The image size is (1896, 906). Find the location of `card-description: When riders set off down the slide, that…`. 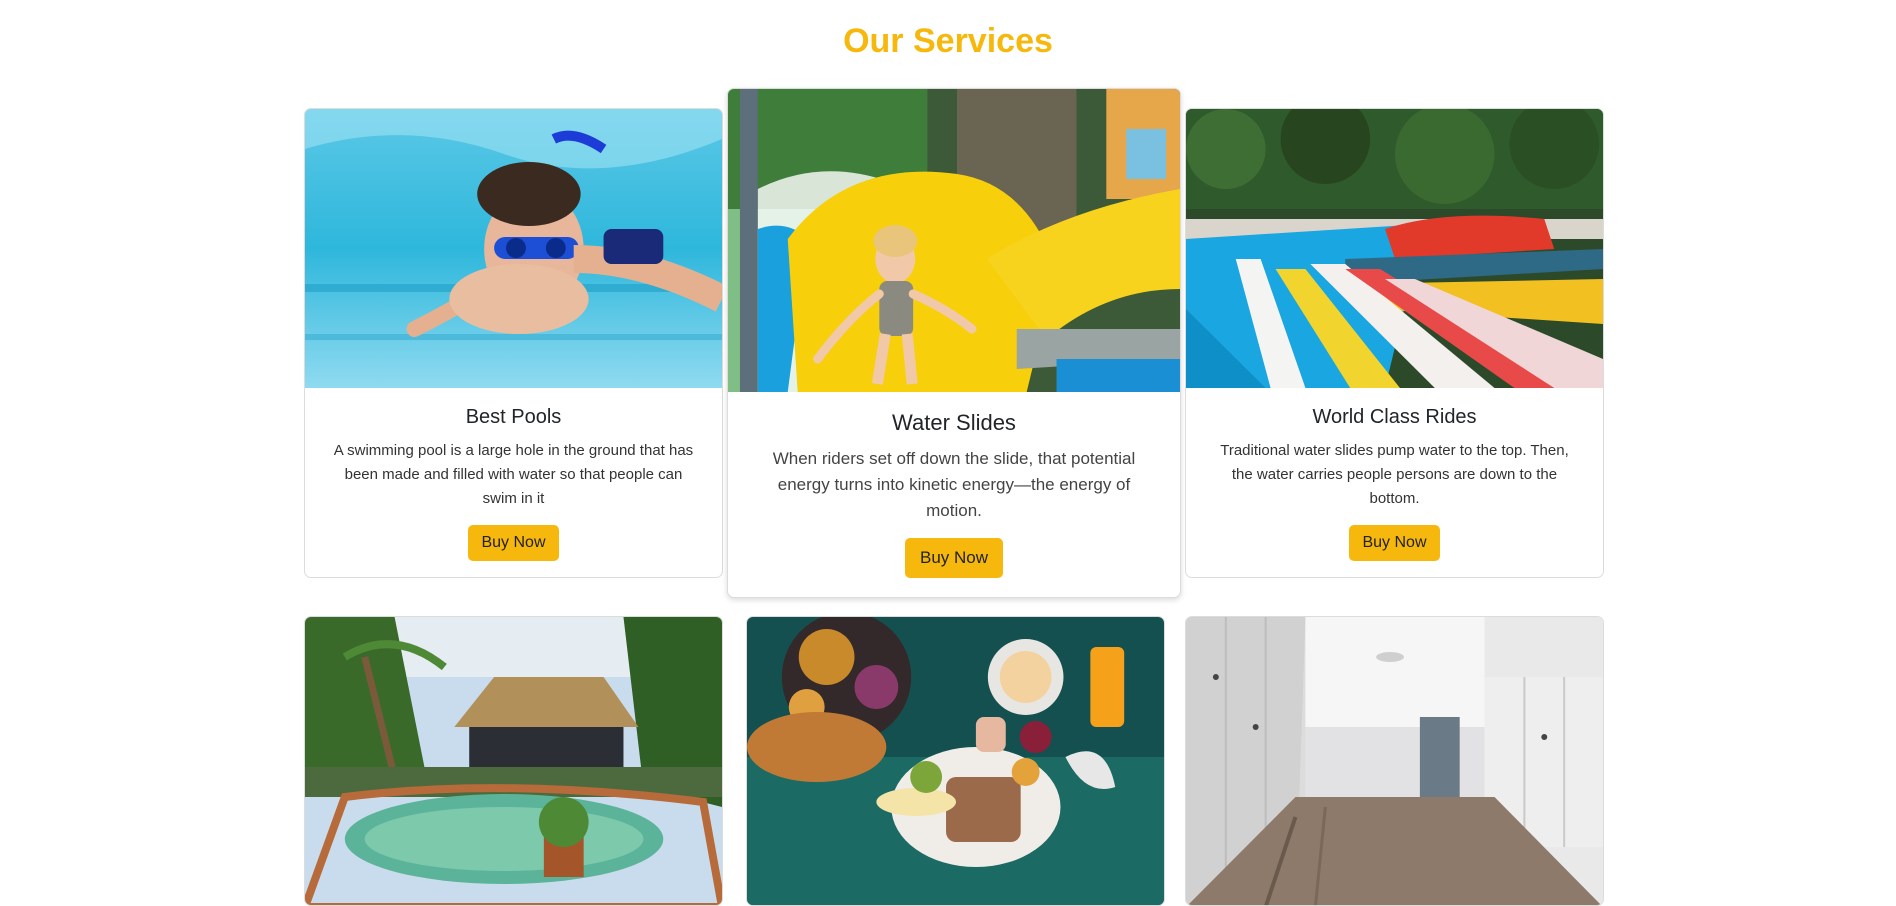

card-description: When riders set off down the slide, that… is located at coordinates (954, 484).